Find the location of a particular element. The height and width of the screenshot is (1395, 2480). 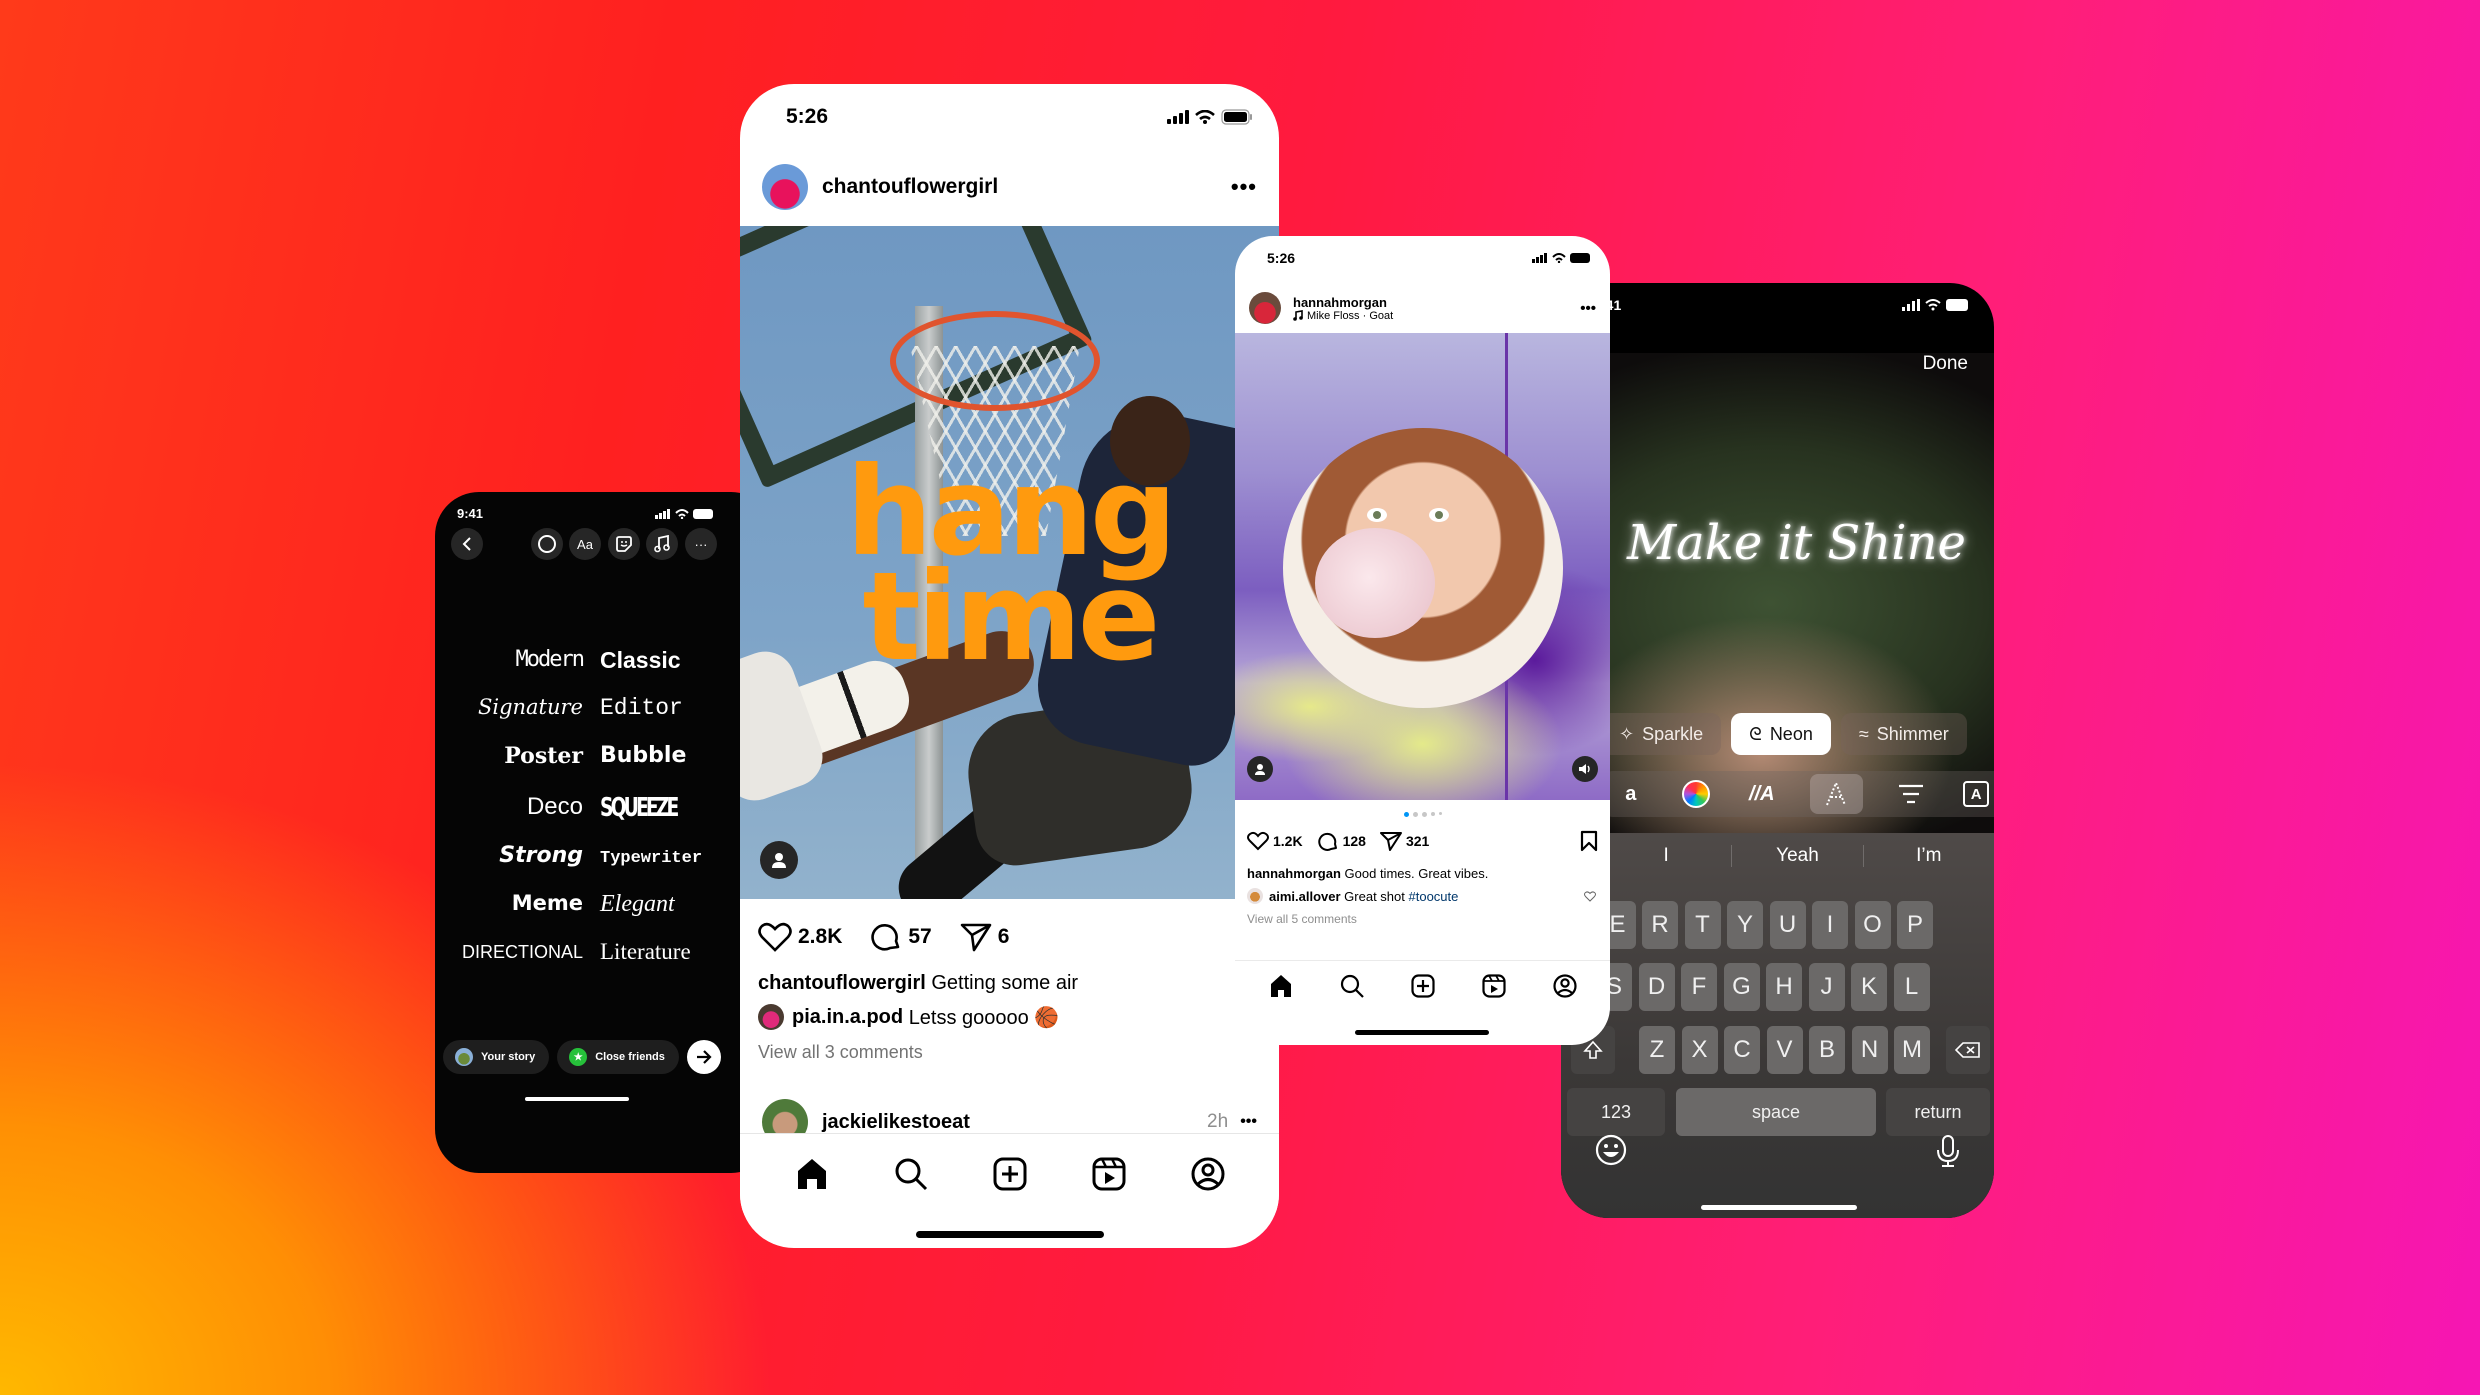

key-f: F is located at coordinates (1699, 987).